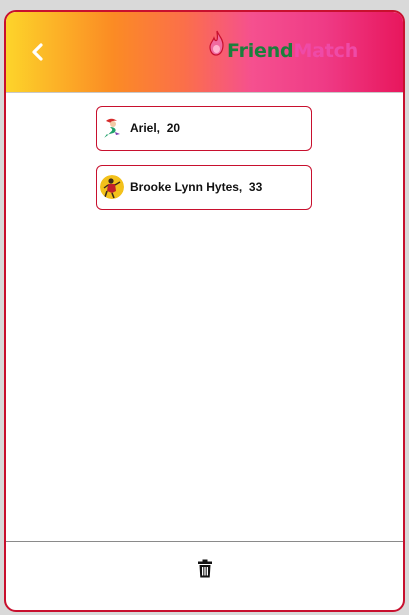  What do you see at coordinates (260, 51) in the screenshot?
I see `logo-friend-text: Friend` at bounding box center [260, 51].